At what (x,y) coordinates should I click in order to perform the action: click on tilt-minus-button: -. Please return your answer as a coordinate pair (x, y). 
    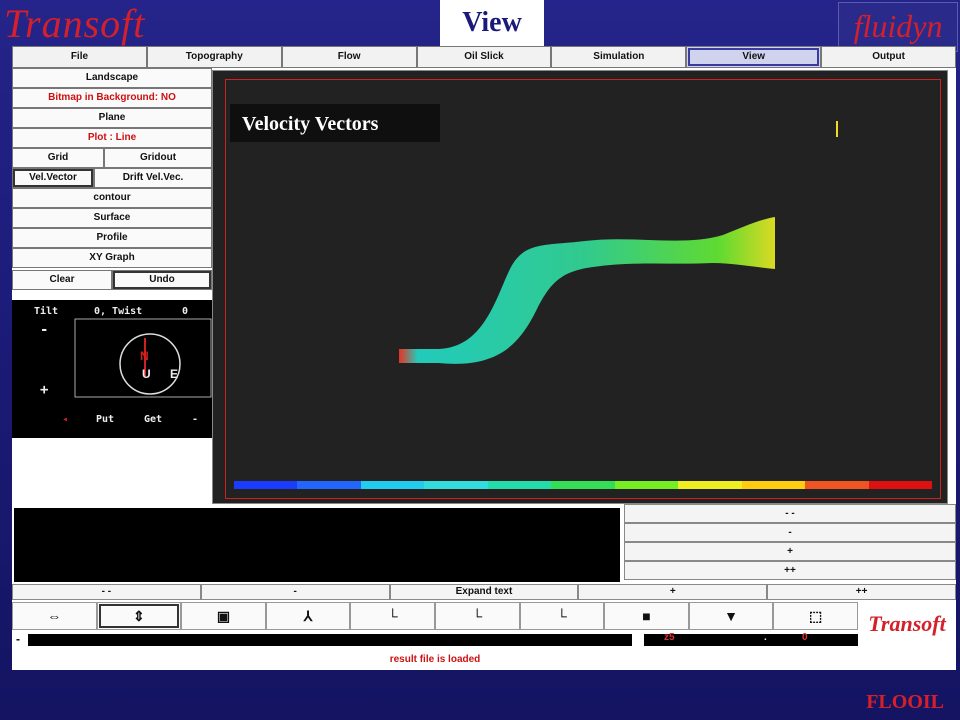
    Looking at the image, I should click on (44, 330).